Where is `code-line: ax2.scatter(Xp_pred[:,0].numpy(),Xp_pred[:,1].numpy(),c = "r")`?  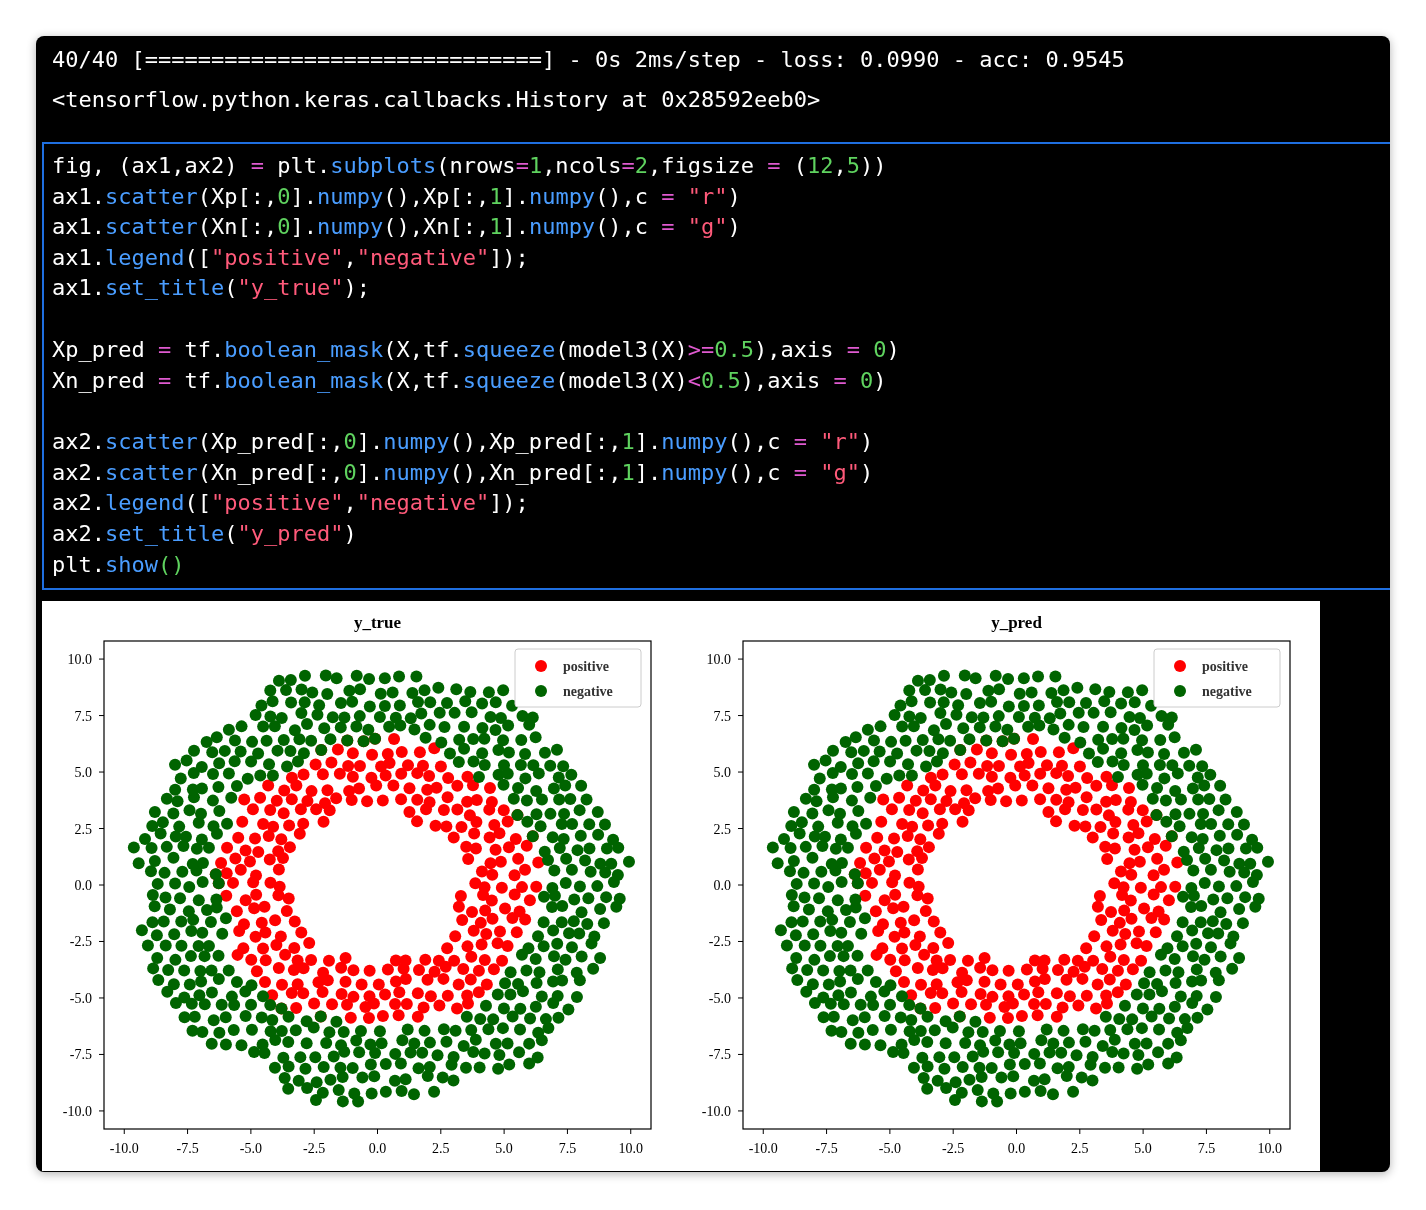 code-line: ax2.scatter(Xp_pred[:,0].numpy(),Xp_pred[:,1].numpy(),c = "r") is located at coordinates (463, 442).